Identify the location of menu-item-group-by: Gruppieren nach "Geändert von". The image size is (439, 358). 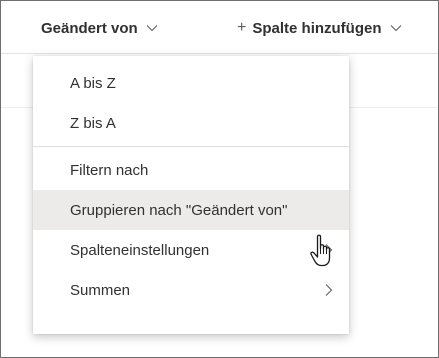
(191, 210).